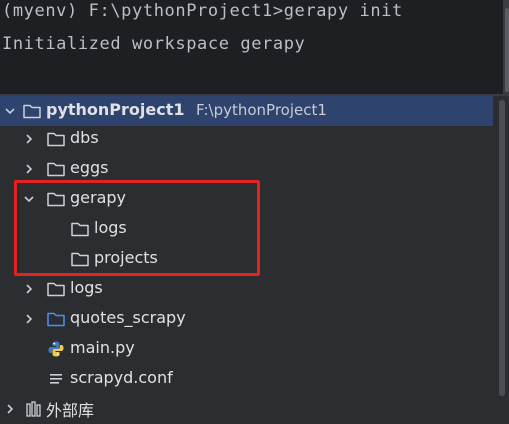  I want to click on tree-item-label: scrapyd.conf, so click(121, 377).